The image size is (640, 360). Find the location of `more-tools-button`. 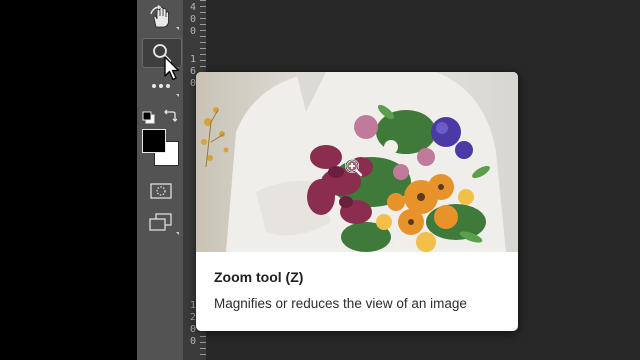

more-tools-button is located at coordinates (161, 86).